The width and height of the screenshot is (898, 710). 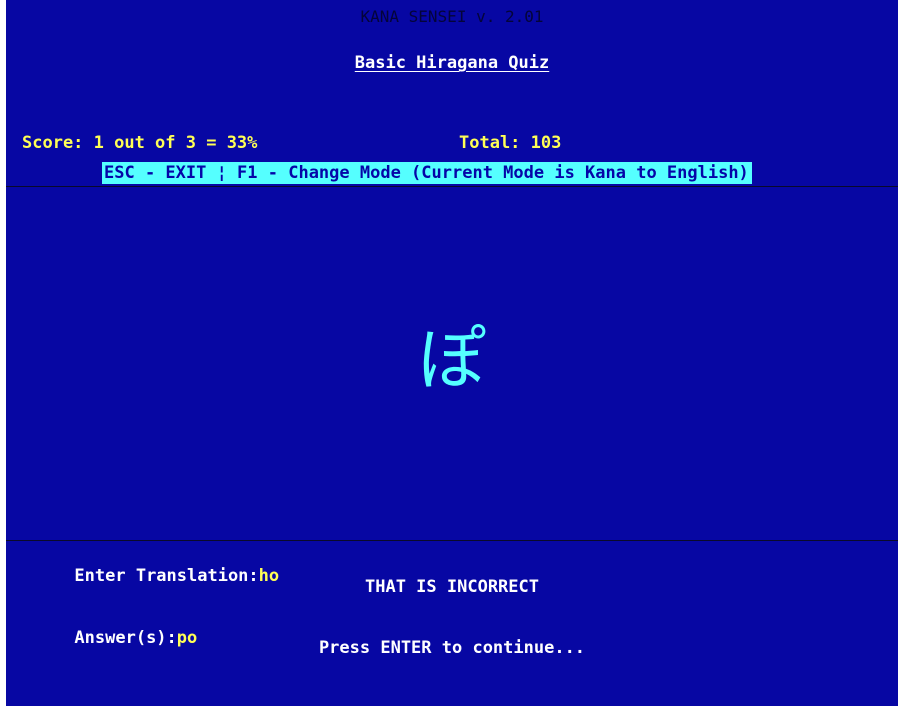 I want to click on feedback-message: THAT IS INCORRECT, so click(x=452, y=587).